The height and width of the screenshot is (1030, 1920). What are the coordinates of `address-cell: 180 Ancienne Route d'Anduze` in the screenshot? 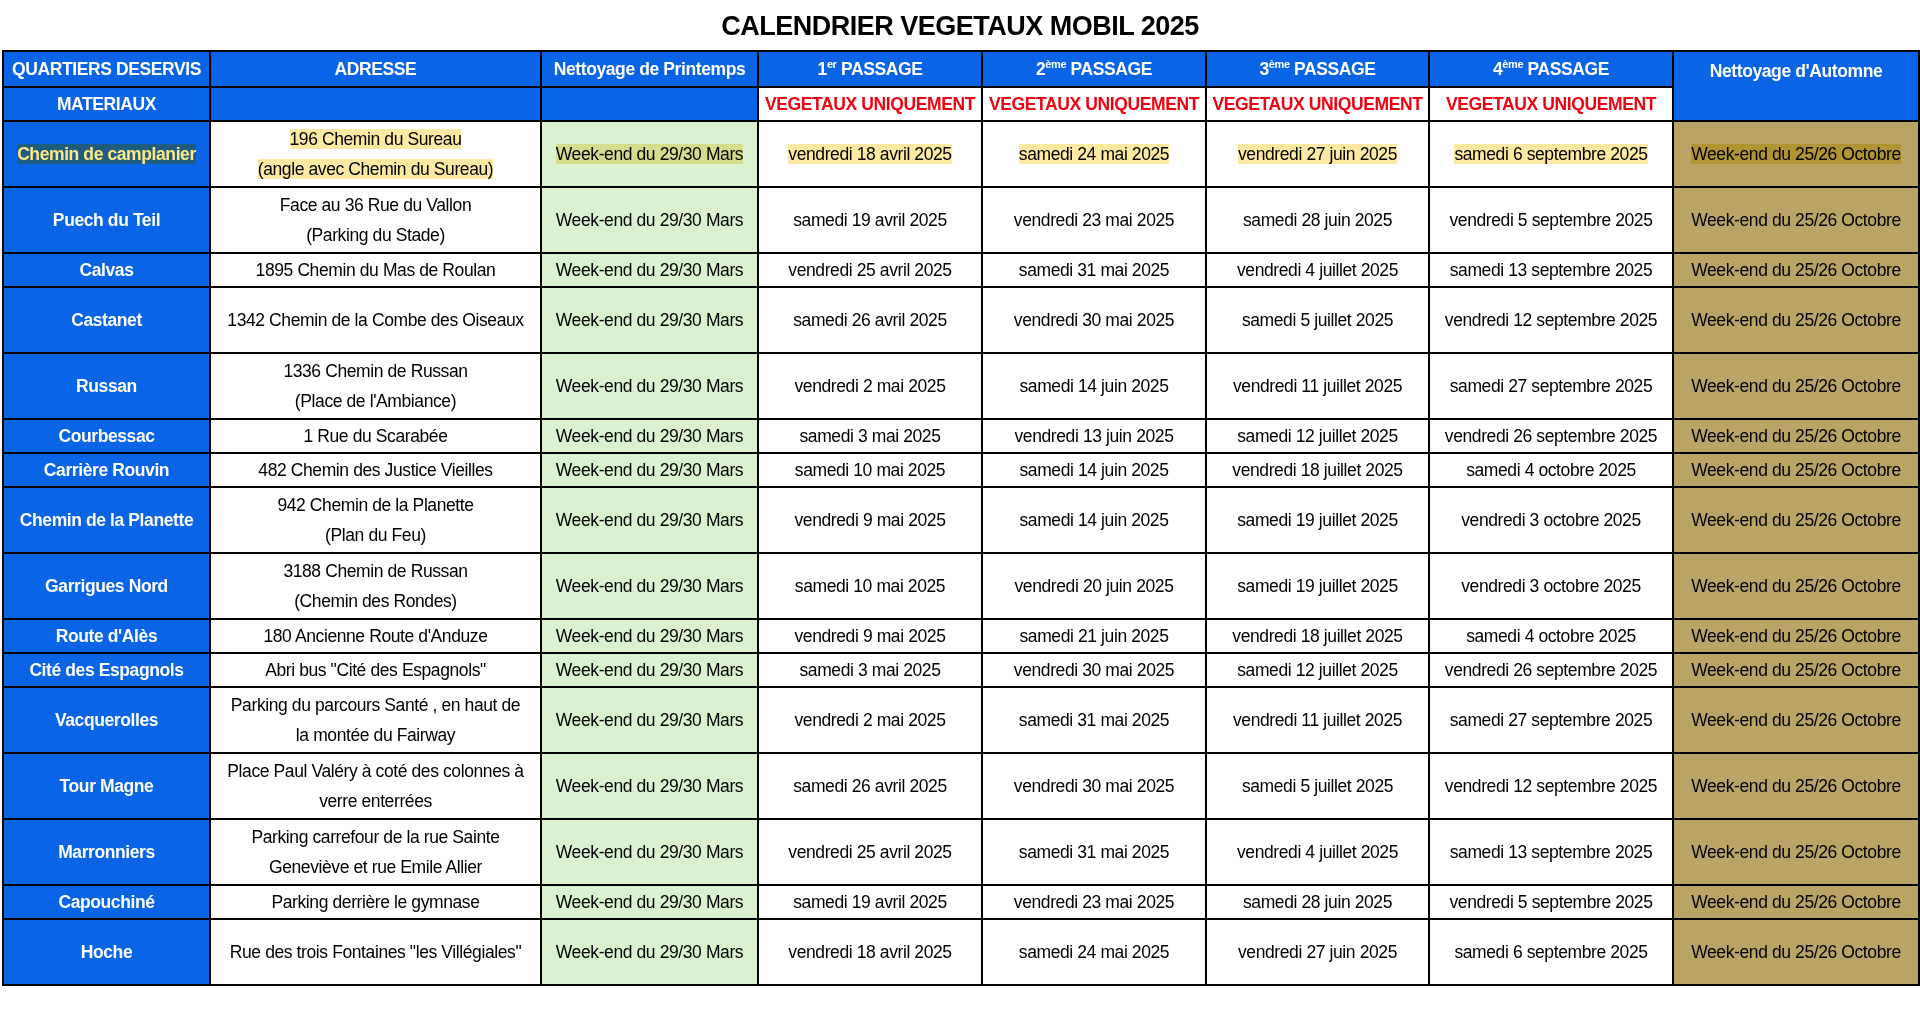 It's located at (375, 636).